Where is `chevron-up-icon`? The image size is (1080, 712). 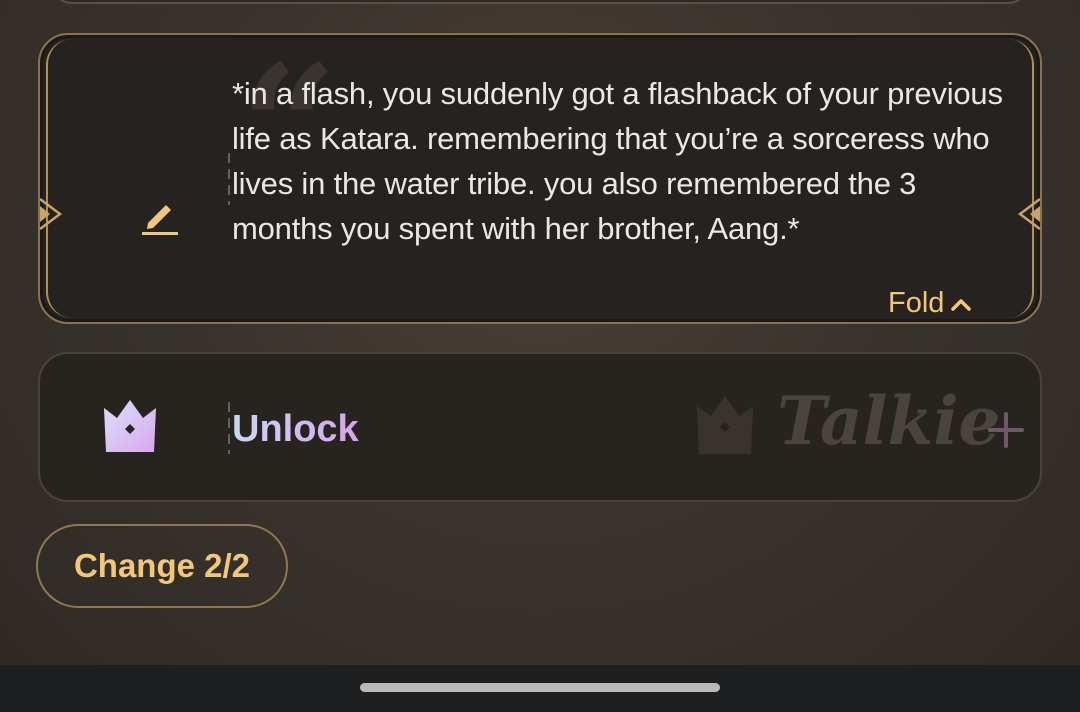 chevron-up-icon is located at coordinates (961, 304).